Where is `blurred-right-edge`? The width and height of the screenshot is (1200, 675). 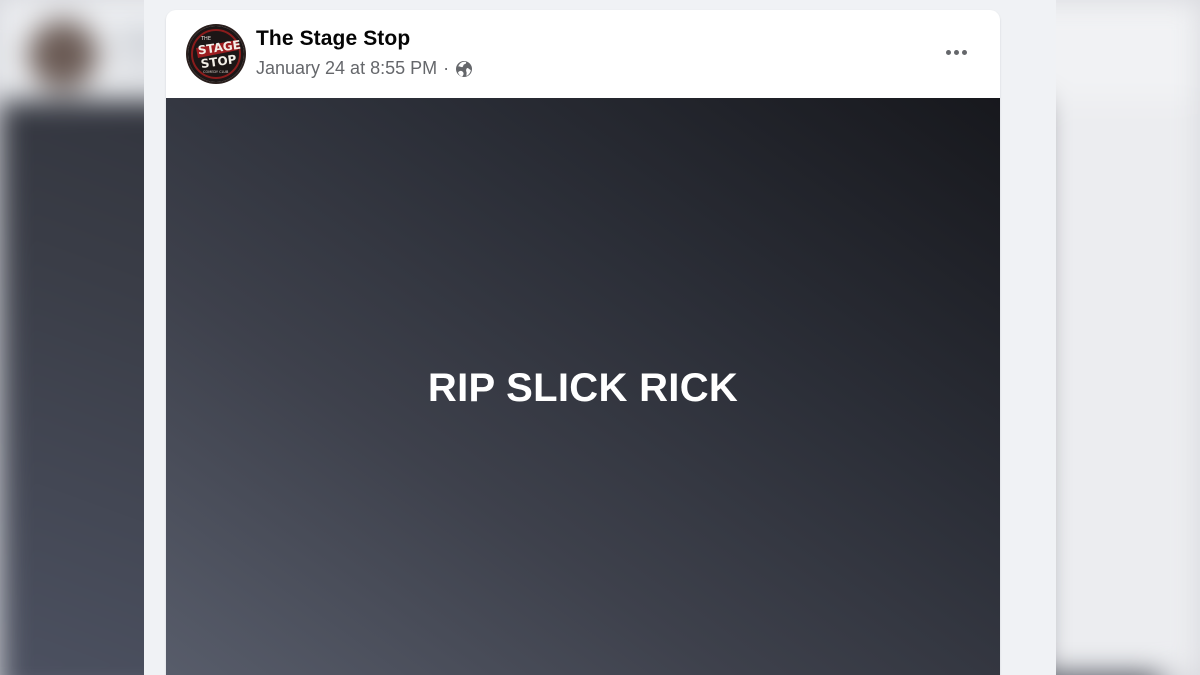
blurred-right-edge is located at coordinates (1120, 337).